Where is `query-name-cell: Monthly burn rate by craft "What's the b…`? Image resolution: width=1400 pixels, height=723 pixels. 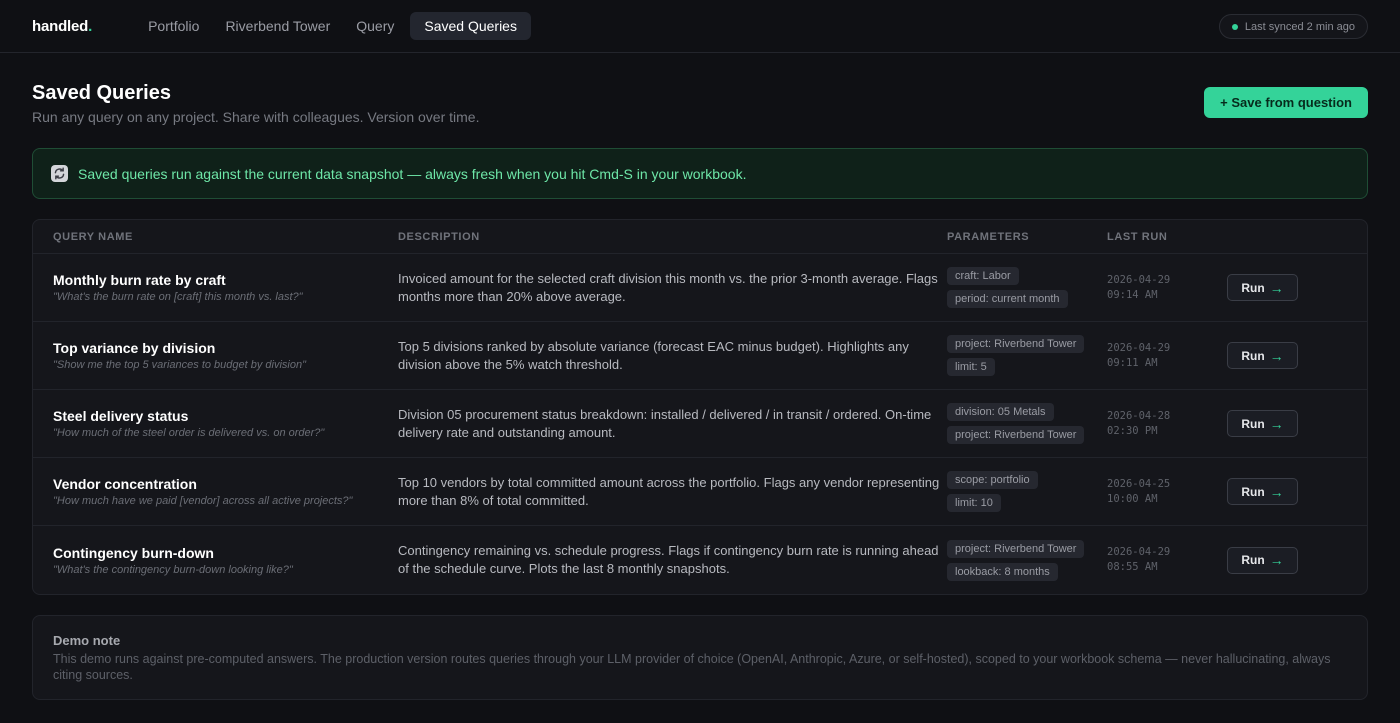 query-name-cell: Monthly burn rate by craft "What's the b… is located at coordinates (215, 287).